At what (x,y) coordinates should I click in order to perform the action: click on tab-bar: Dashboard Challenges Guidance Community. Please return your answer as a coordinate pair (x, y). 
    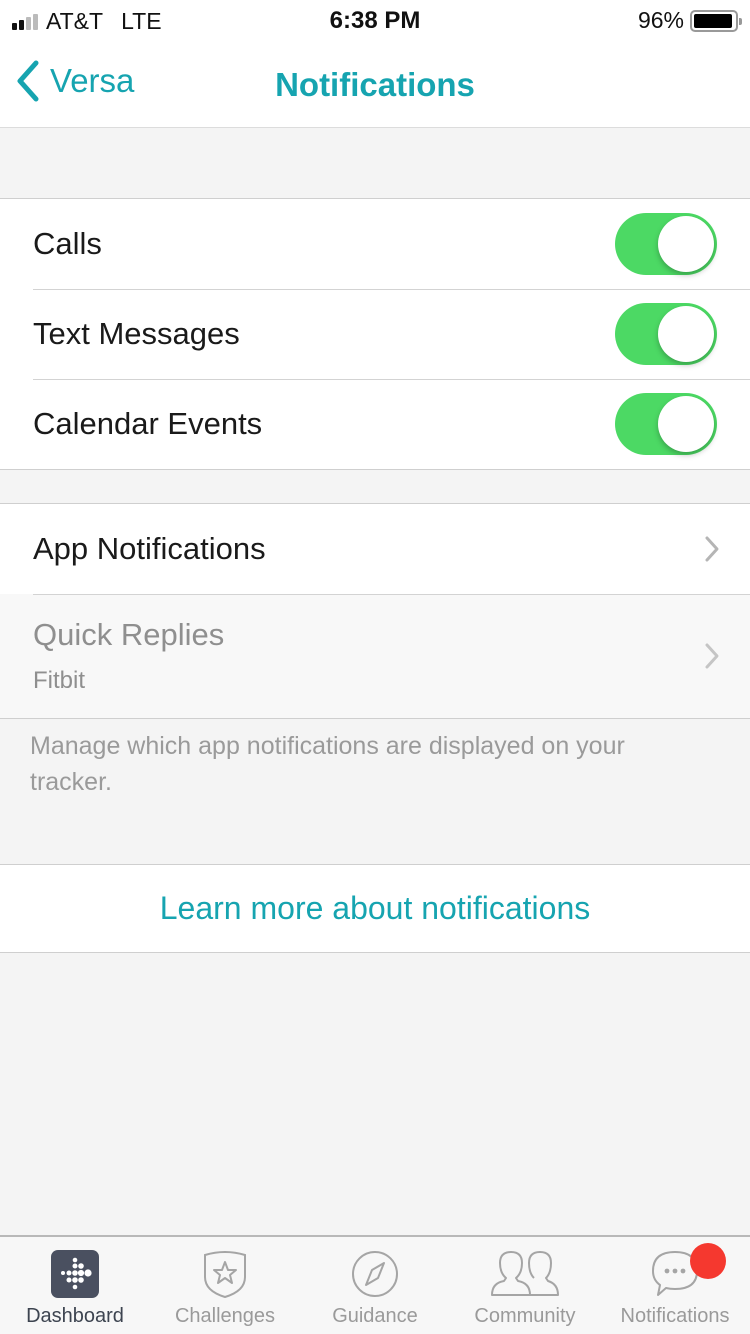
    Looking at the image, I should click on (375, 1284).